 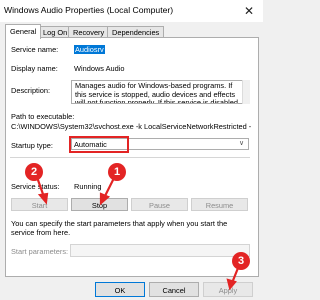 I want to click on stop-button: Stop, so click(x=99, y=204).